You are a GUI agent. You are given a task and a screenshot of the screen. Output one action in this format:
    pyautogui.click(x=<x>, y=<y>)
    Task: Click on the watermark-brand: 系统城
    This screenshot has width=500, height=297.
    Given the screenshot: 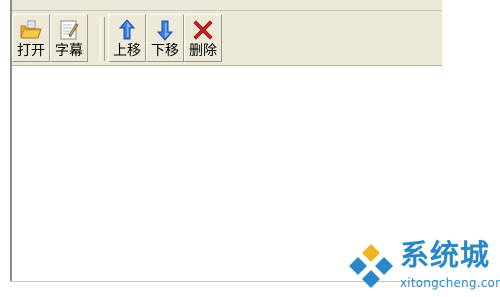 What is the action you would take?
    pyautogui.click(x=445, y=255)
    